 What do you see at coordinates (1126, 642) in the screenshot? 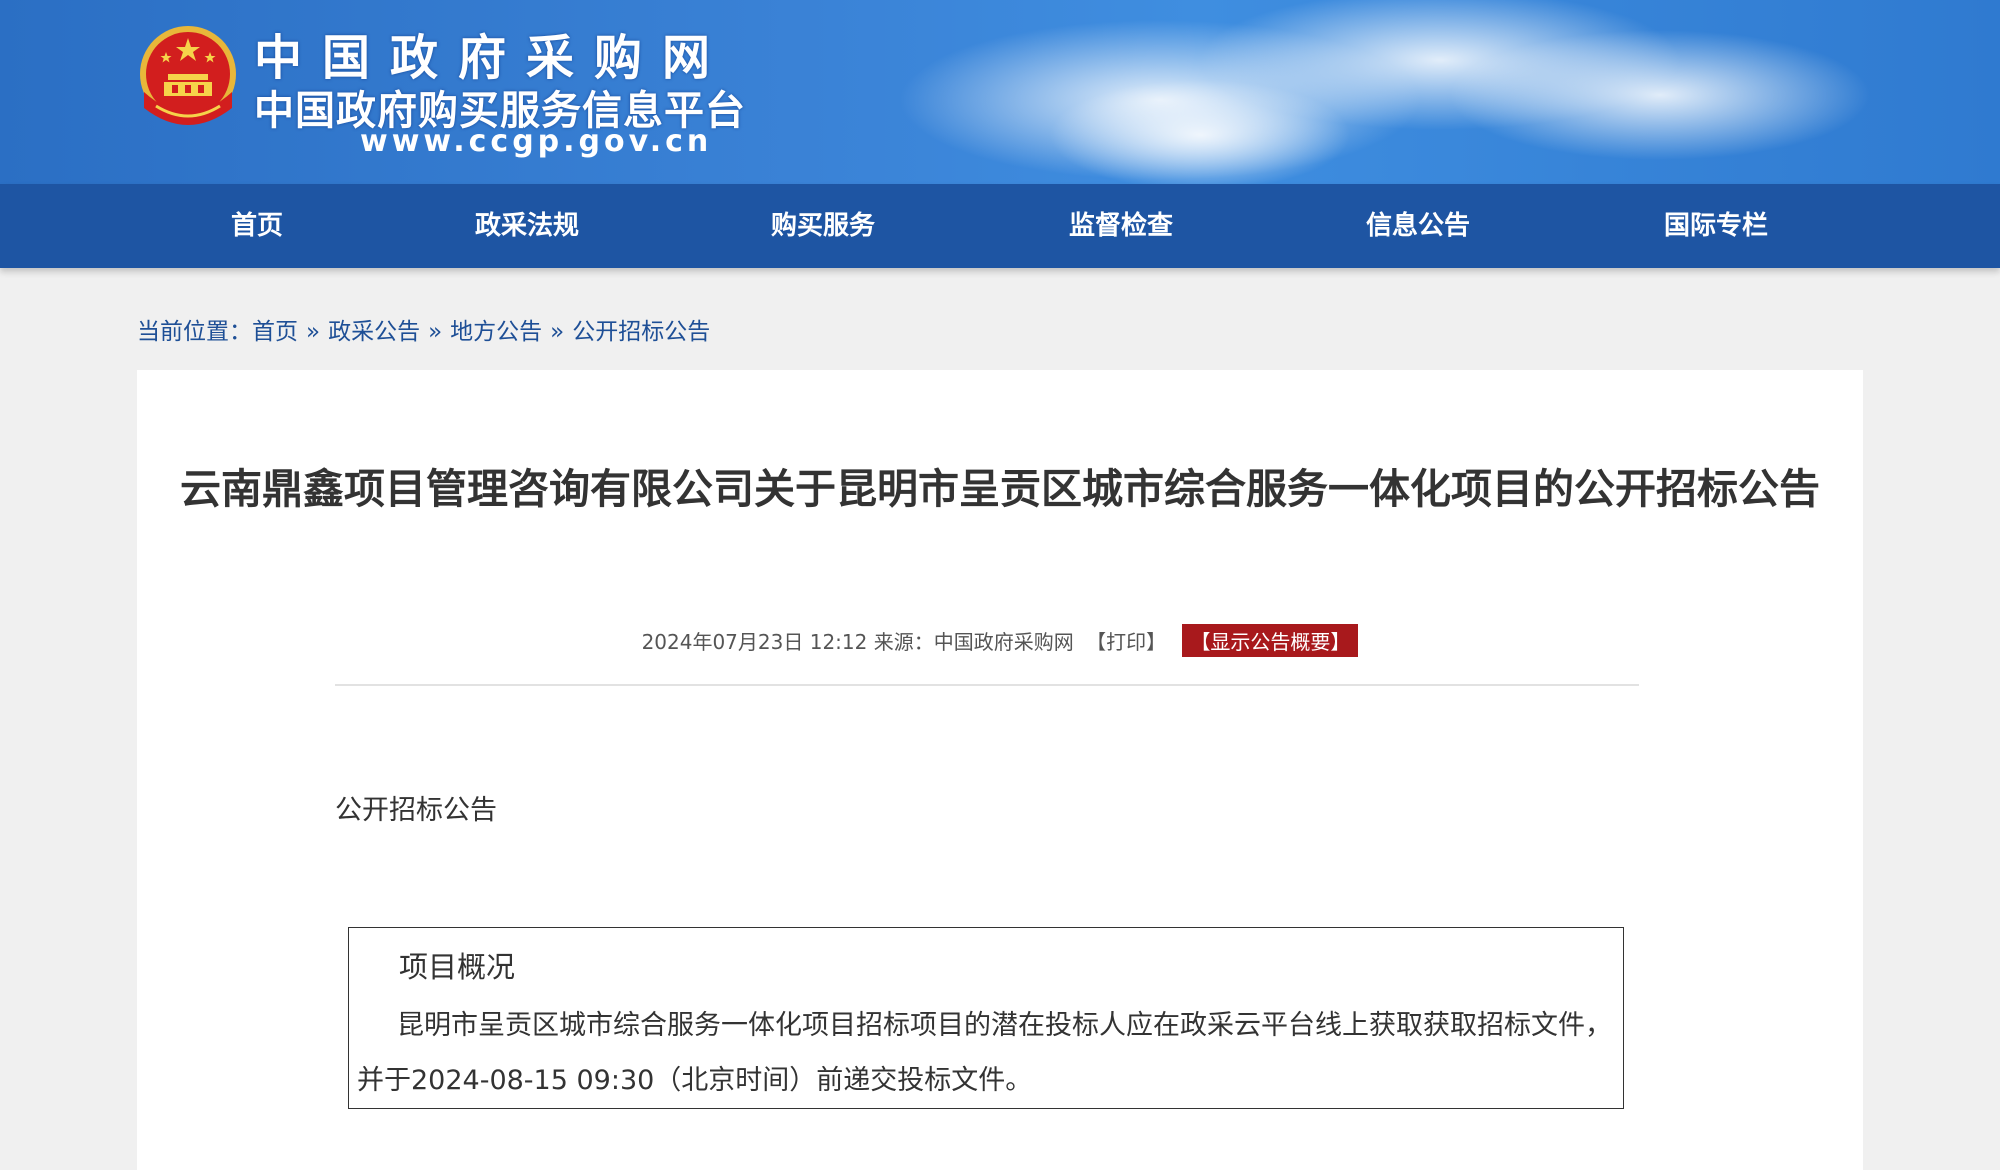
I see `print-link: 【打印】` at bounding box center [1126, 642].